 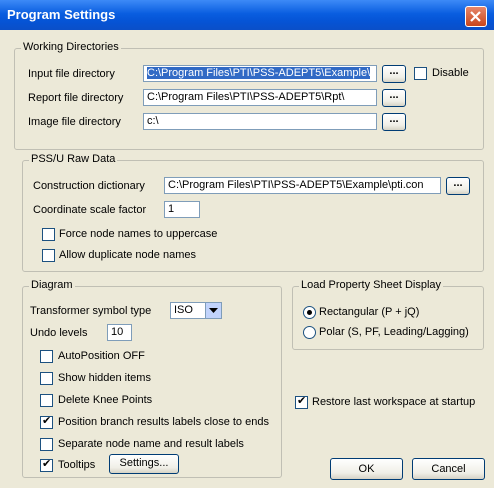 I want to click on image-dir-field: c:\, so click(x=260, y=121).